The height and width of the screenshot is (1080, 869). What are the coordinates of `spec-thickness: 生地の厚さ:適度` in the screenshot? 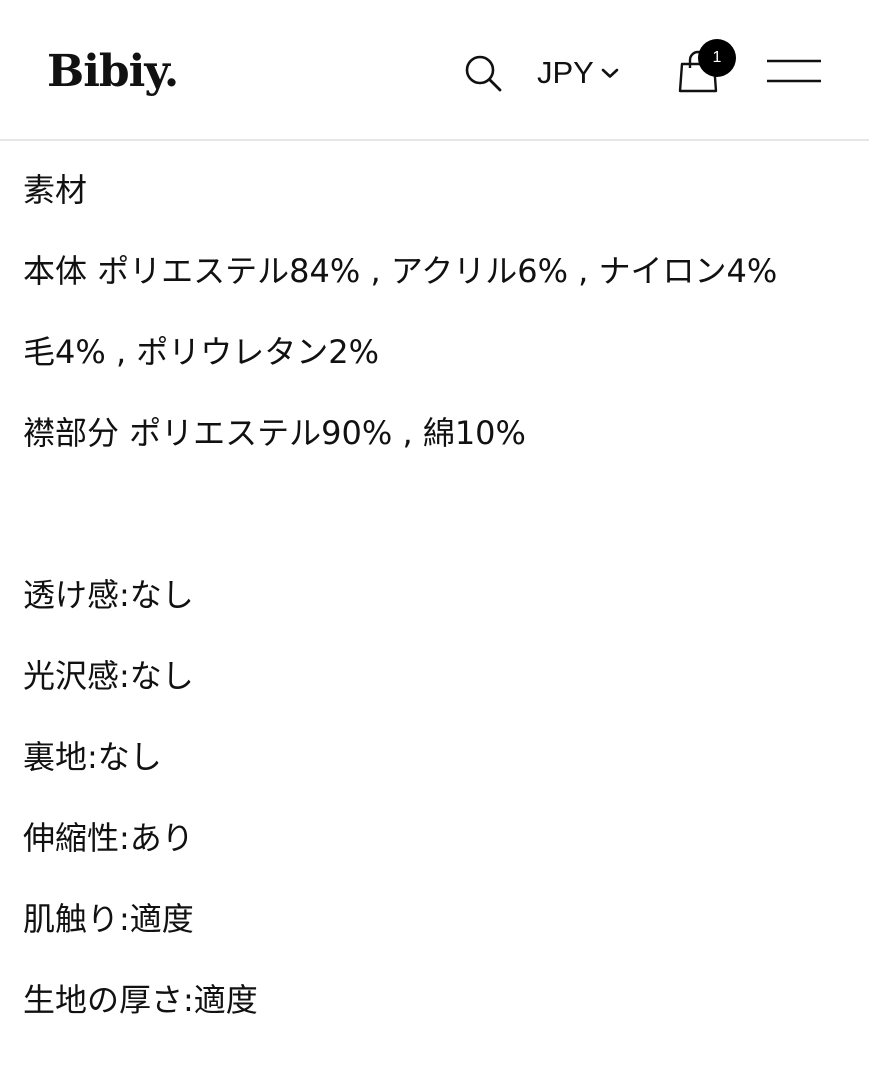 It's located at (140, 1000).